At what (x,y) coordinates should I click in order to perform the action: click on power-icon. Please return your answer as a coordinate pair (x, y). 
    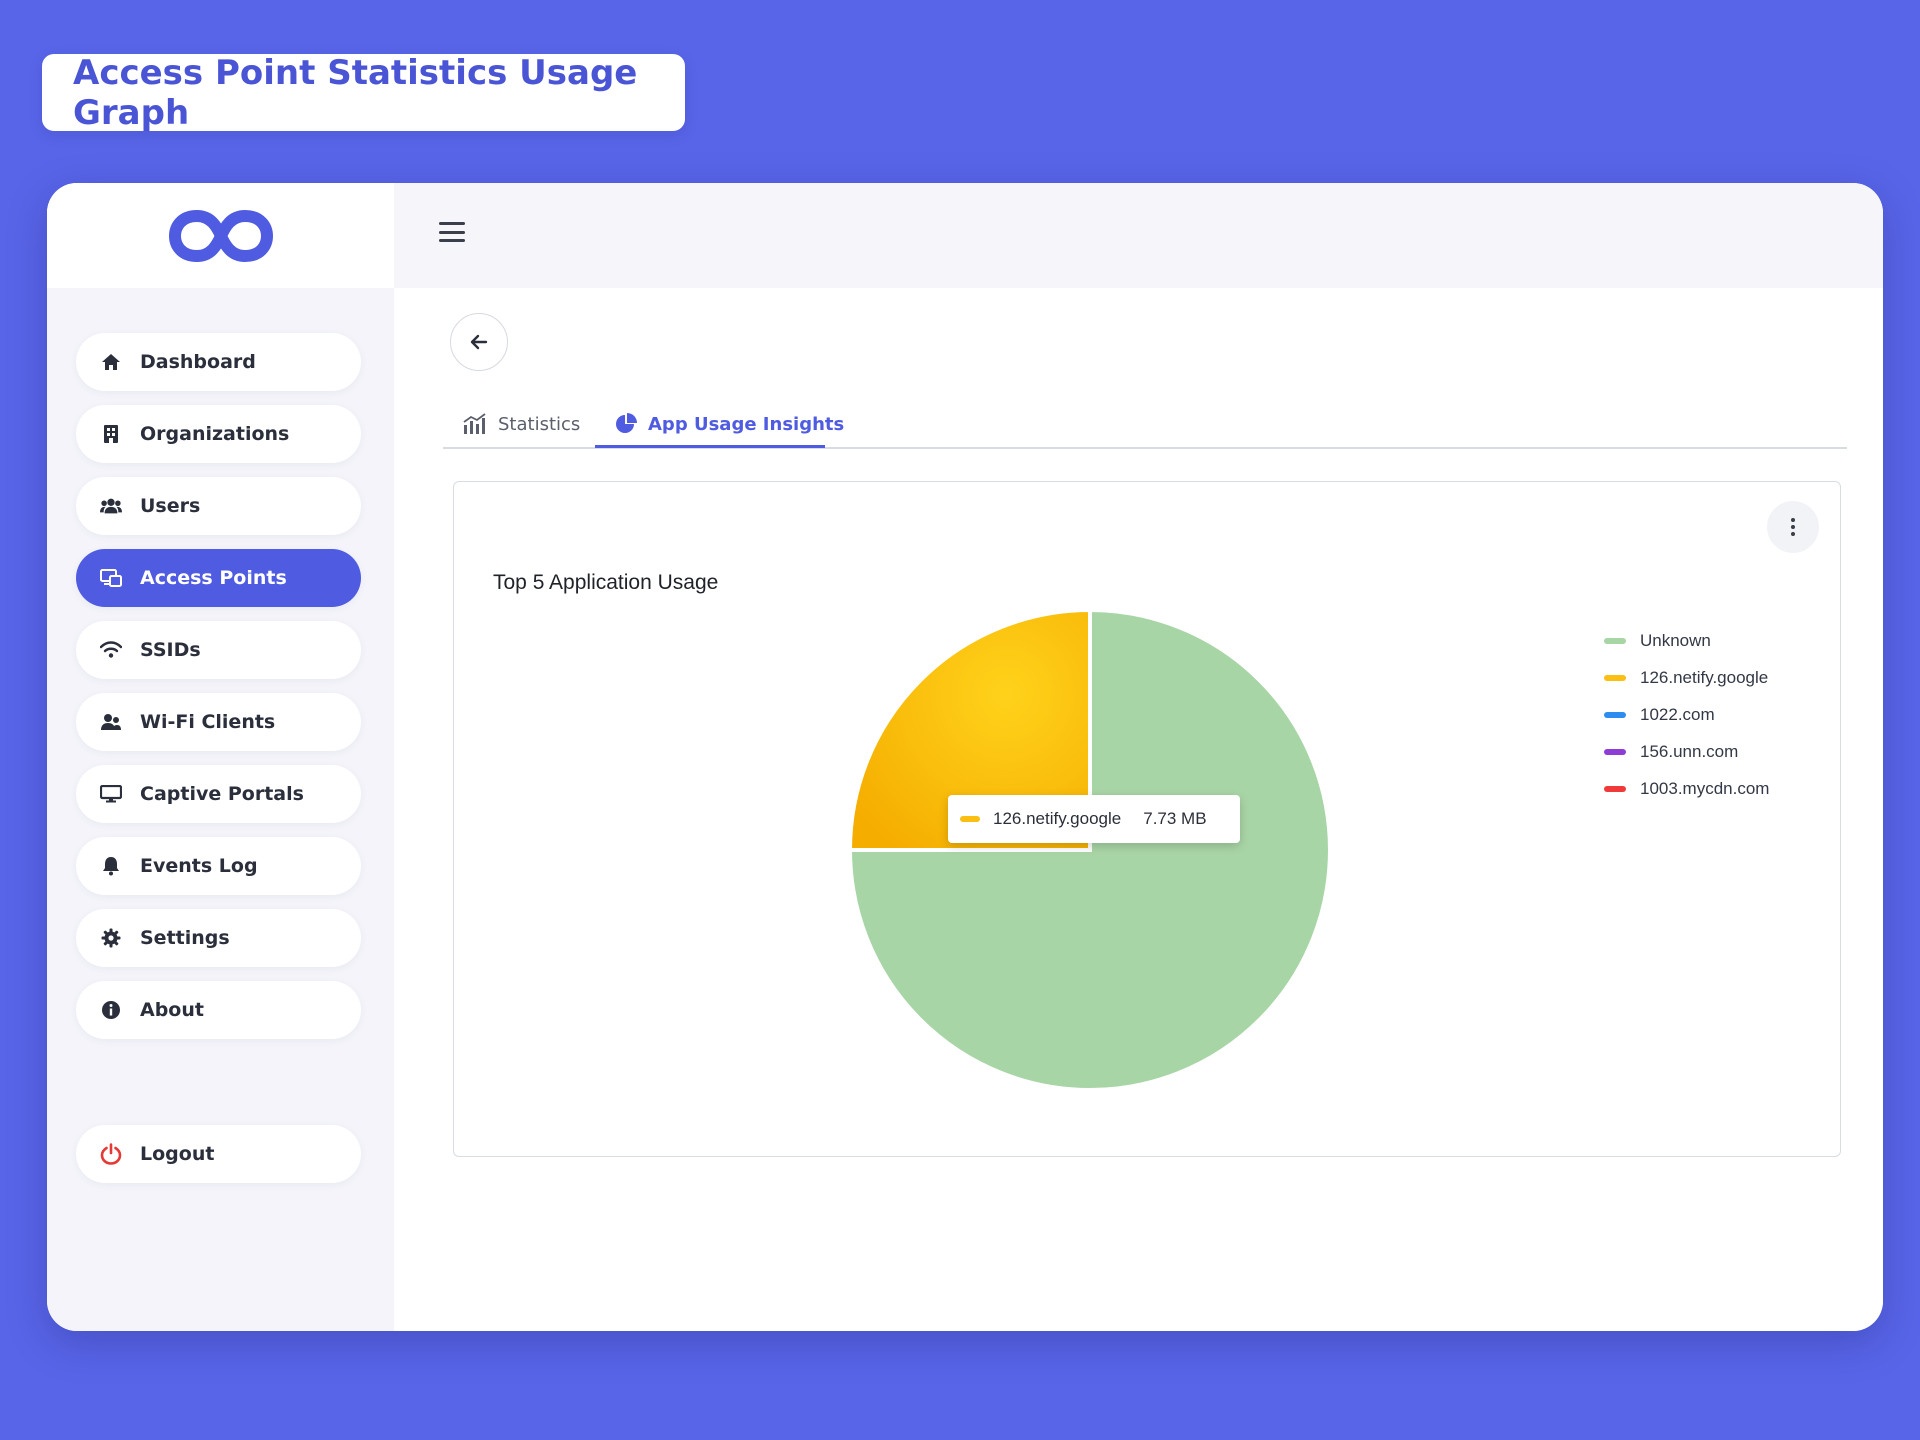
    Looking at the image, I should click on (111, 1154).